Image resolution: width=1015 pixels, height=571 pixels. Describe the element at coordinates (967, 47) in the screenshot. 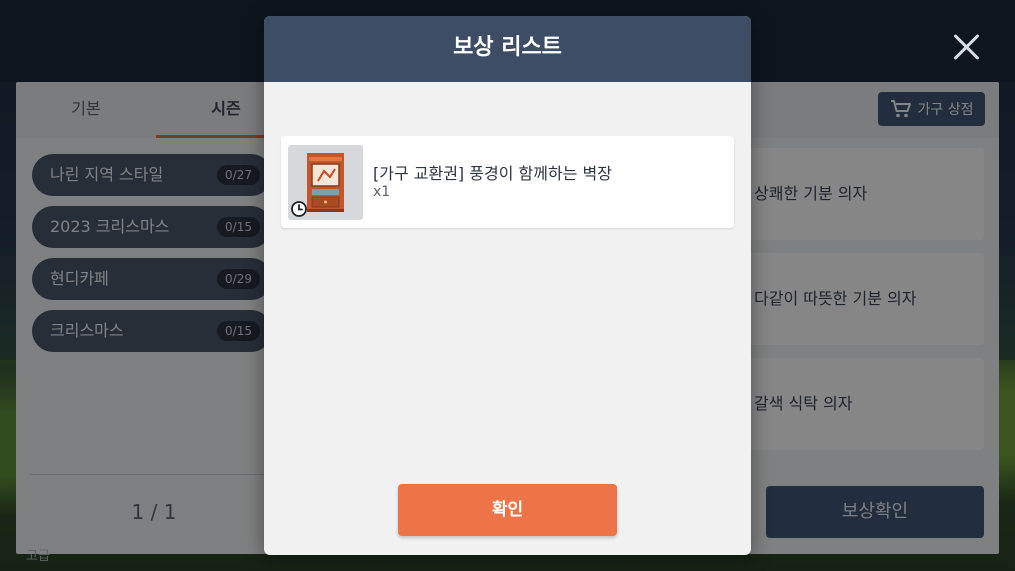

I see `close-icon` at that location.